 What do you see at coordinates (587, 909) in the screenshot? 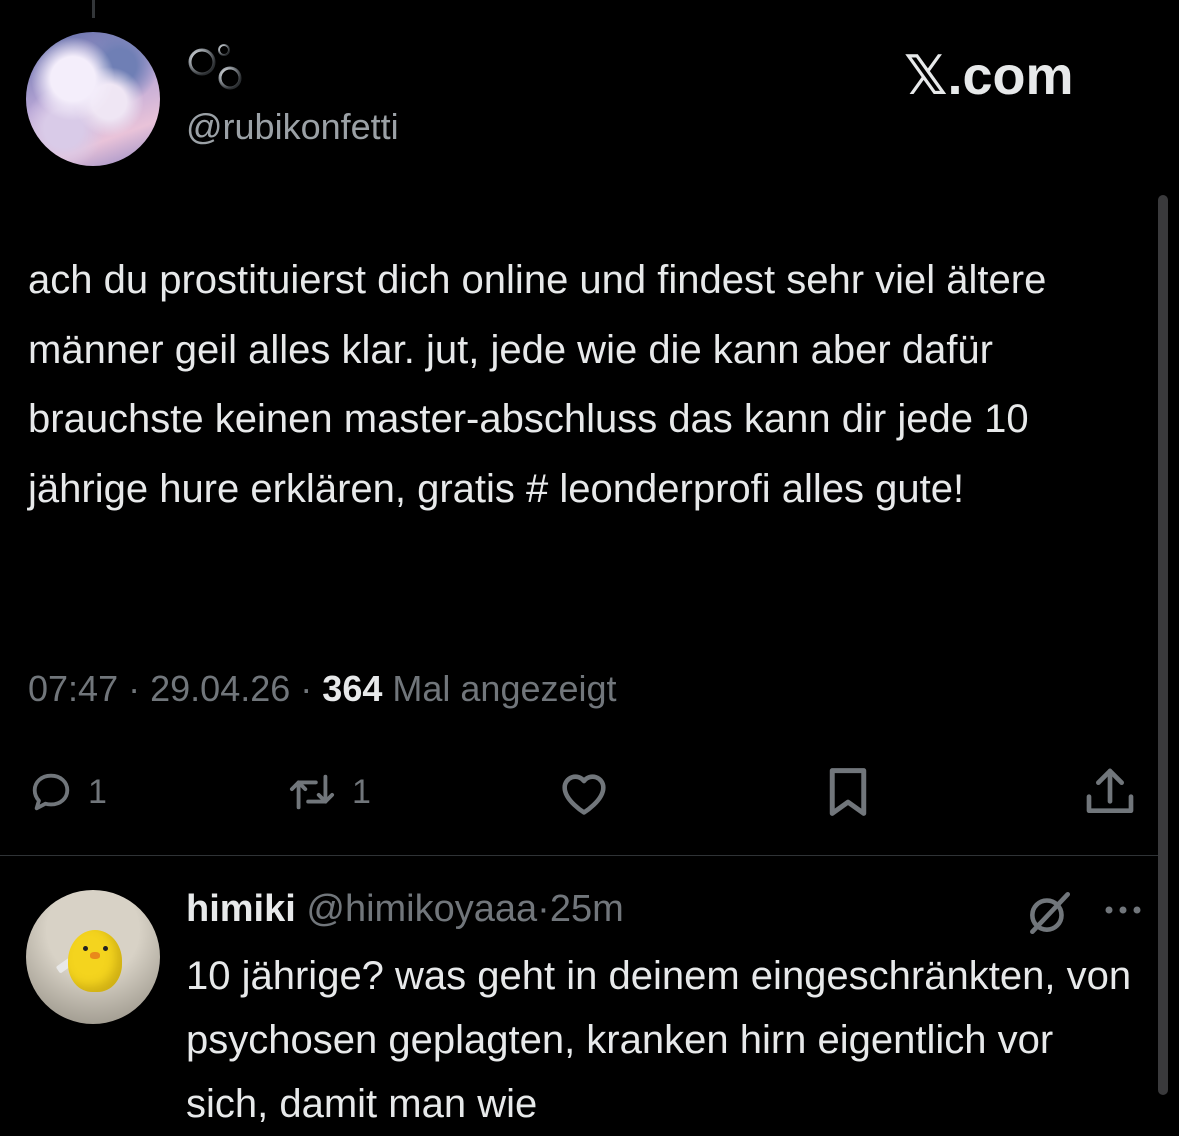
I see `reply-time: 25m` at bounding box center [587, 909].